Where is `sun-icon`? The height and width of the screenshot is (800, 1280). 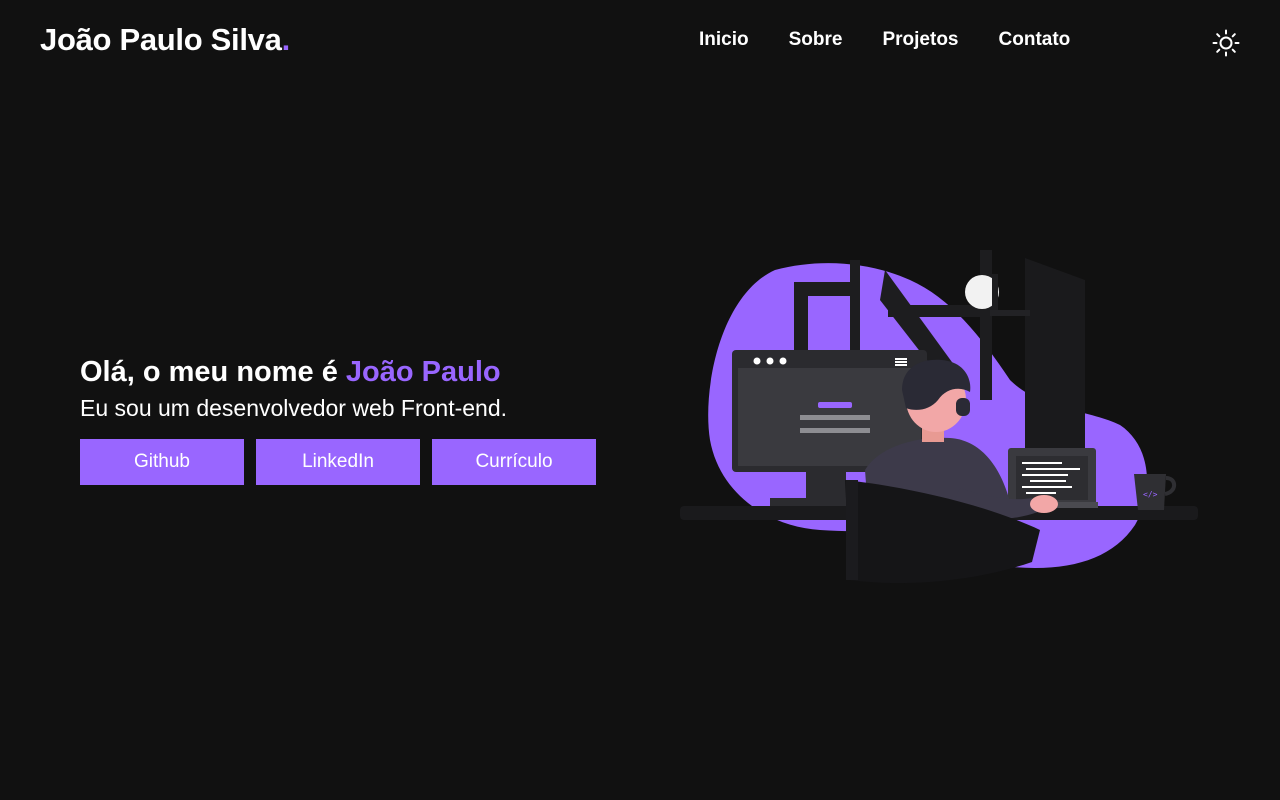
sun-icon is located at coordinates (1226, 43).